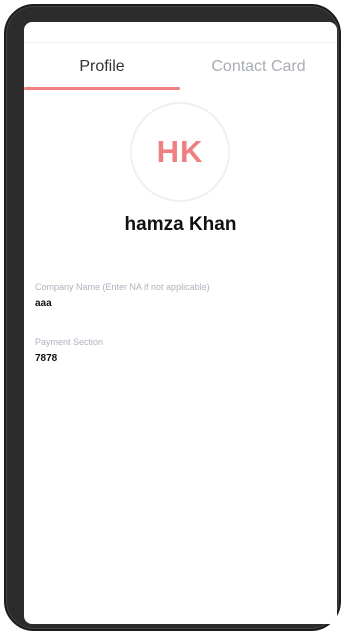 This screenshot has width=345, height=635. What do you see at coordinates (181, 351) in the screenshot?
I see `payment-section-field: Payment Section 7878` at bounding box center [181, 351].